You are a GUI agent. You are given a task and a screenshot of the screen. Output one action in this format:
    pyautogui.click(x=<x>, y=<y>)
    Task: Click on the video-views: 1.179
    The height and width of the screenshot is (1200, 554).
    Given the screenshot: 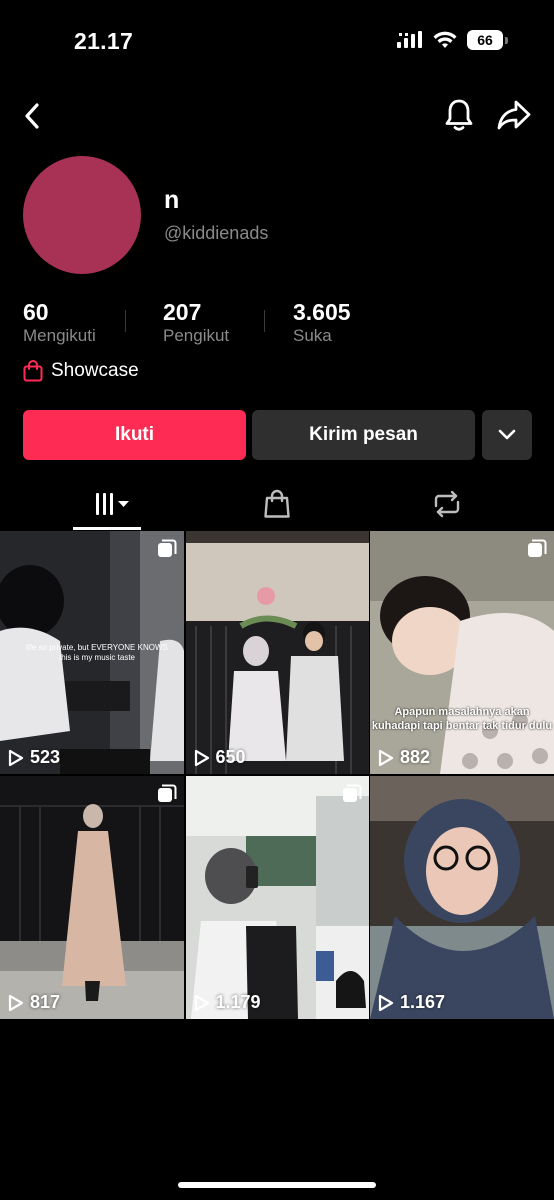 What is the action you would take?
    pyautogui.click(x=227, y=1002)
    